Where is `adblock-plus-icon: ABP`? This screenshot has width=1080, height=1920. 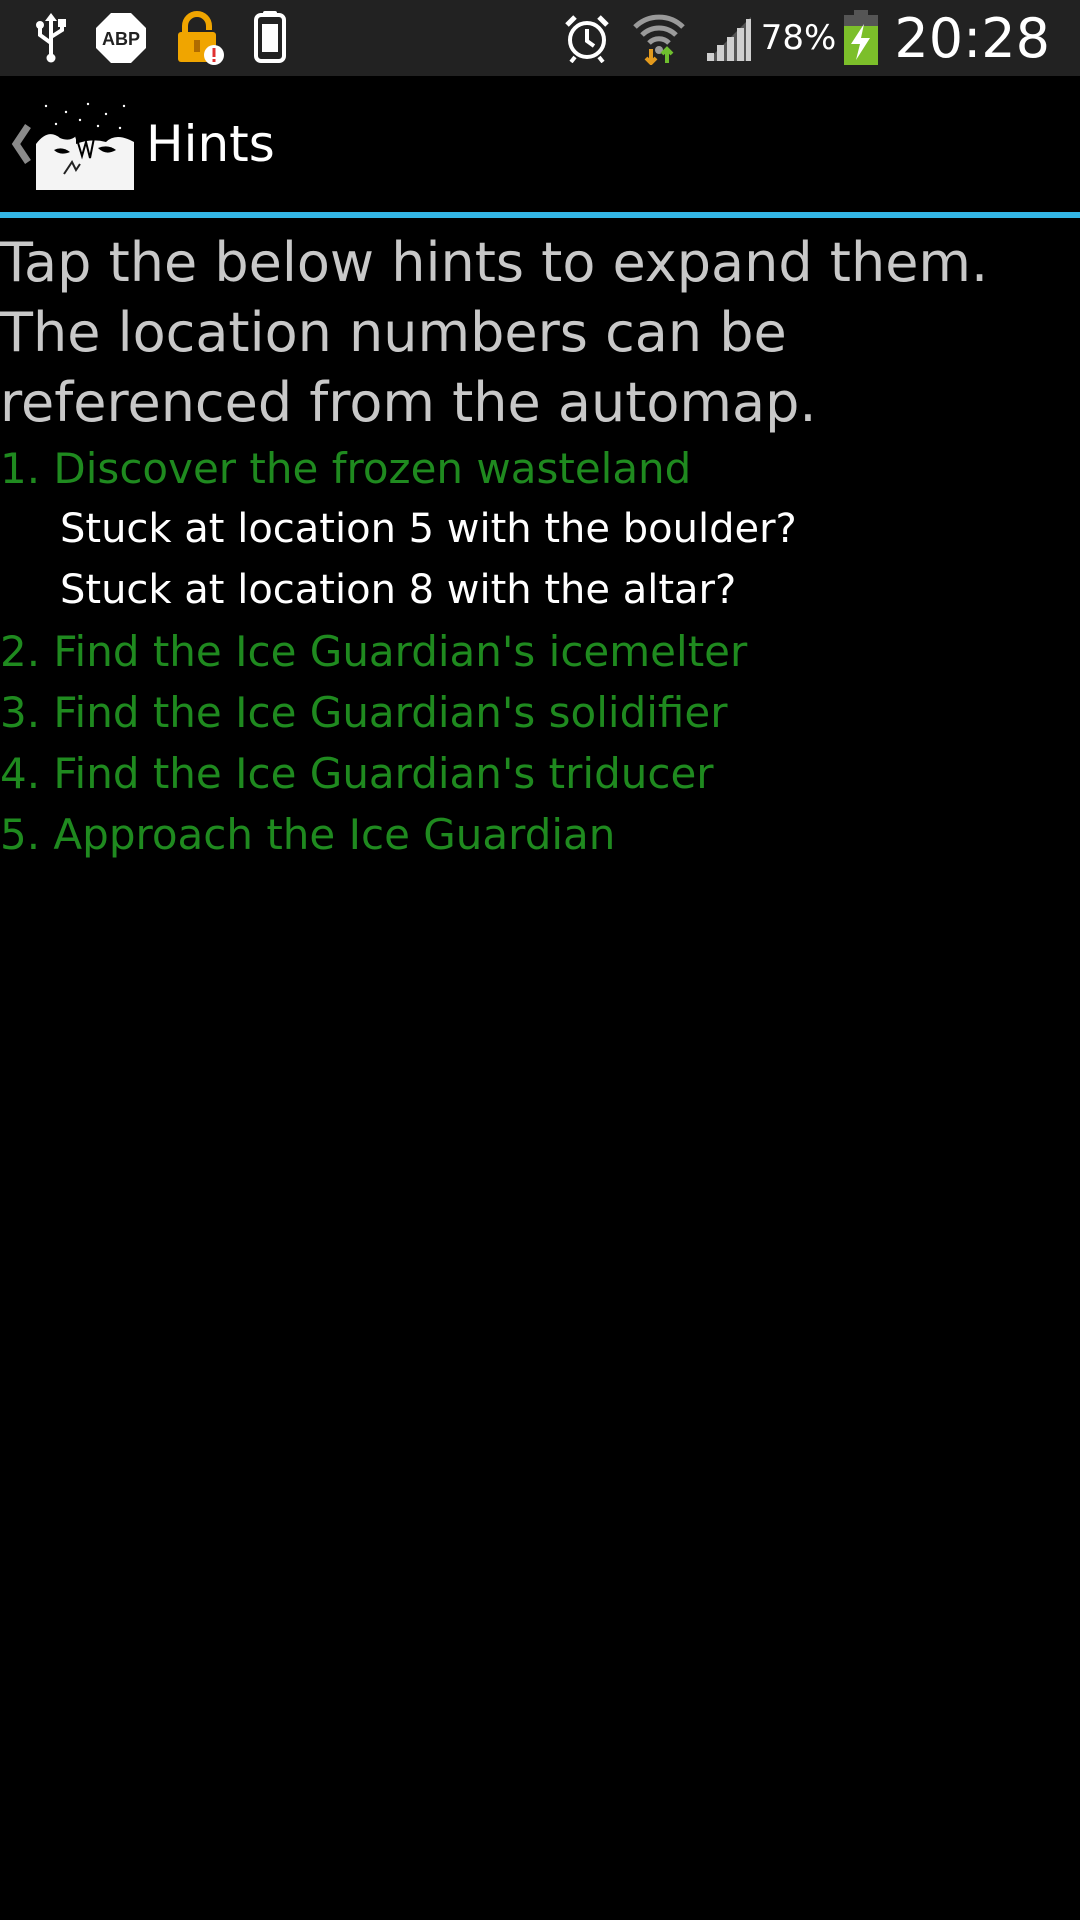
adblock-plus-icon: ABP is located at coordinates (121, 38).